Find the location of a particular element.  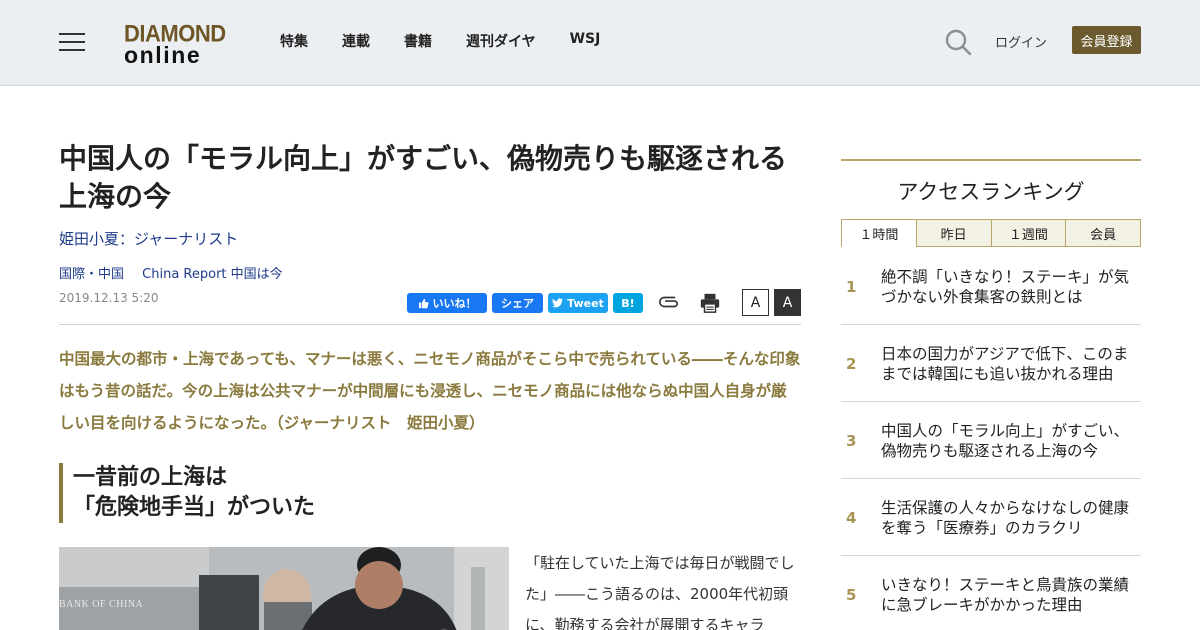

photo-sign-text: BANK OF CHINA is located at coordinates (101, 604).